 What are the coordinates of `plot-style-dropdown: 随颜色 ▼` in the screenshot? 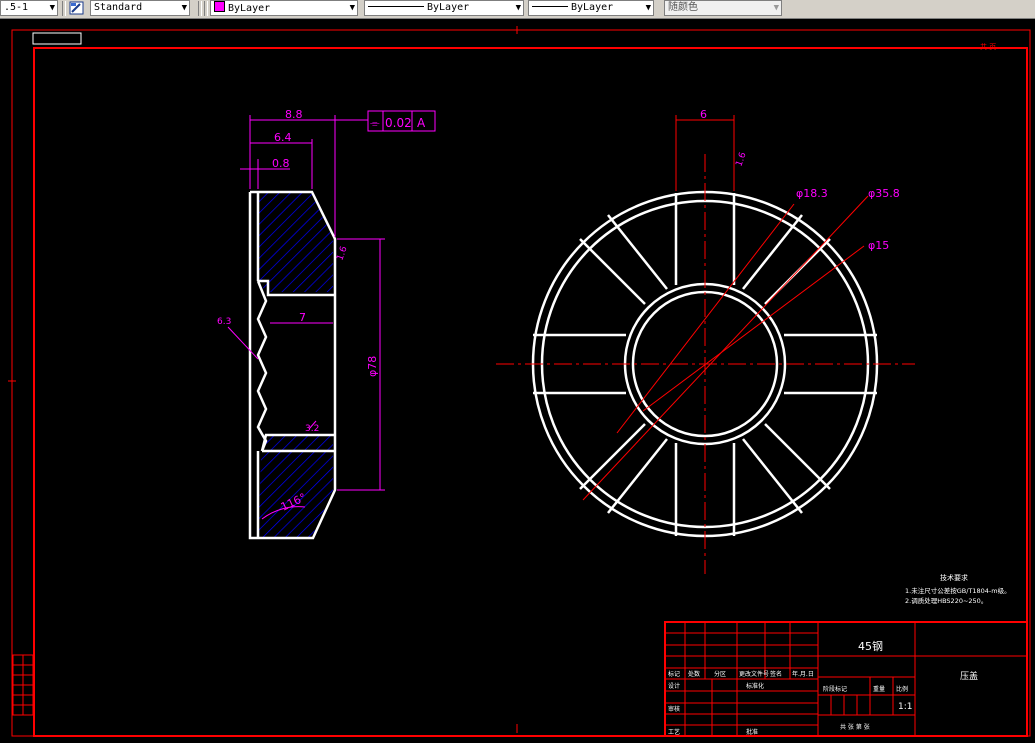 It's located at (723, 8).